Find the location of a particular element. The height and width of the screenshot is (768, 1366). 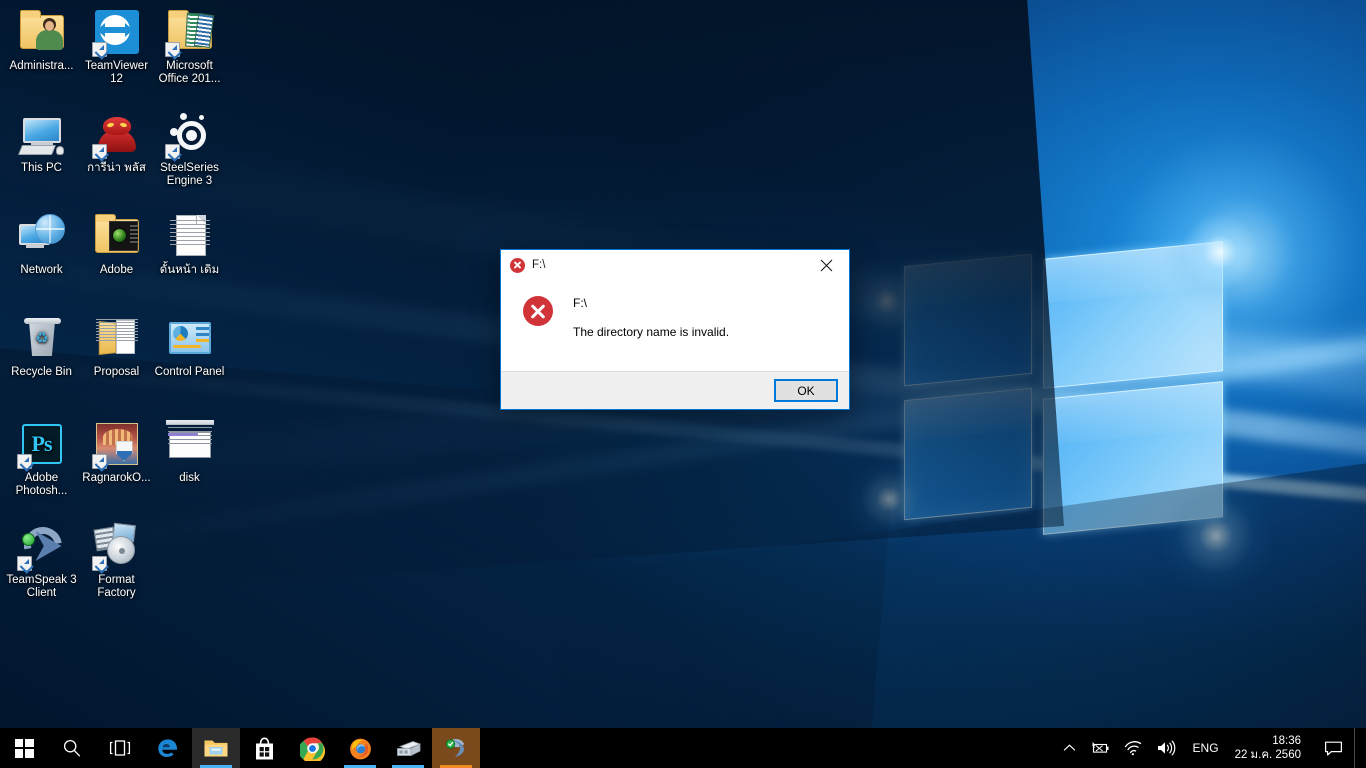

desktop-icon-garena-plus: การีน่า พลัส is located at coordinates (116, 142).